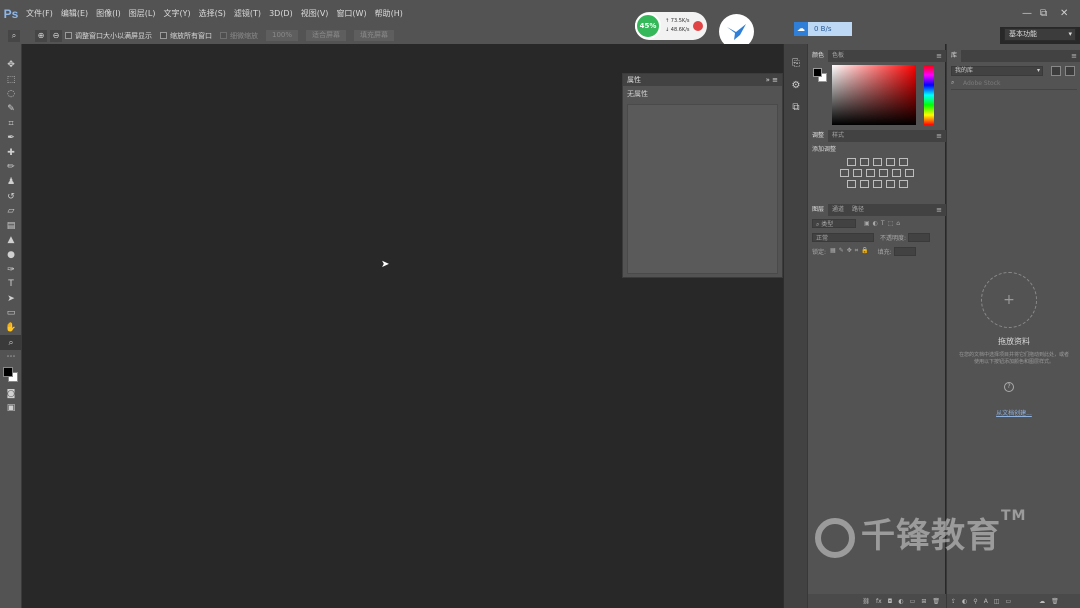 This screenshot has height=608, width=1080. What do you see at coordinates (903, 184) in the screenshot?
I see `gradient-map-icon` at bounding box center [903, 184].